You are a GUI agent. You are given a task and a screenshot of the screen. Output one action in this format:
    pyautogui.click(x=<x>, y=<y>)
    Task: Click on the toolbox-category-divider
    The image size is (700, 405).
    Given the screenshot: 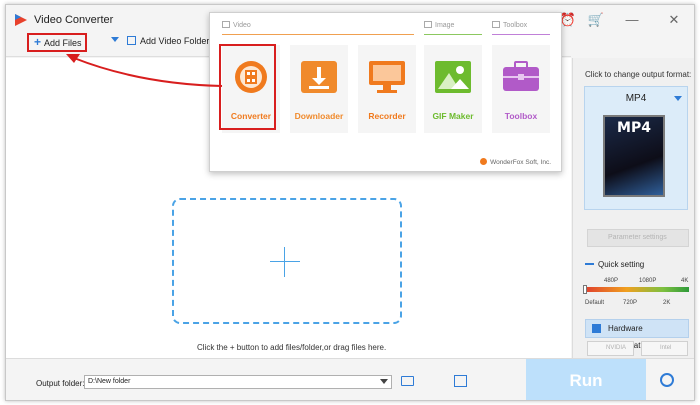 What is the action you would take?
    pyautogui.click(x=521, y=34)
    